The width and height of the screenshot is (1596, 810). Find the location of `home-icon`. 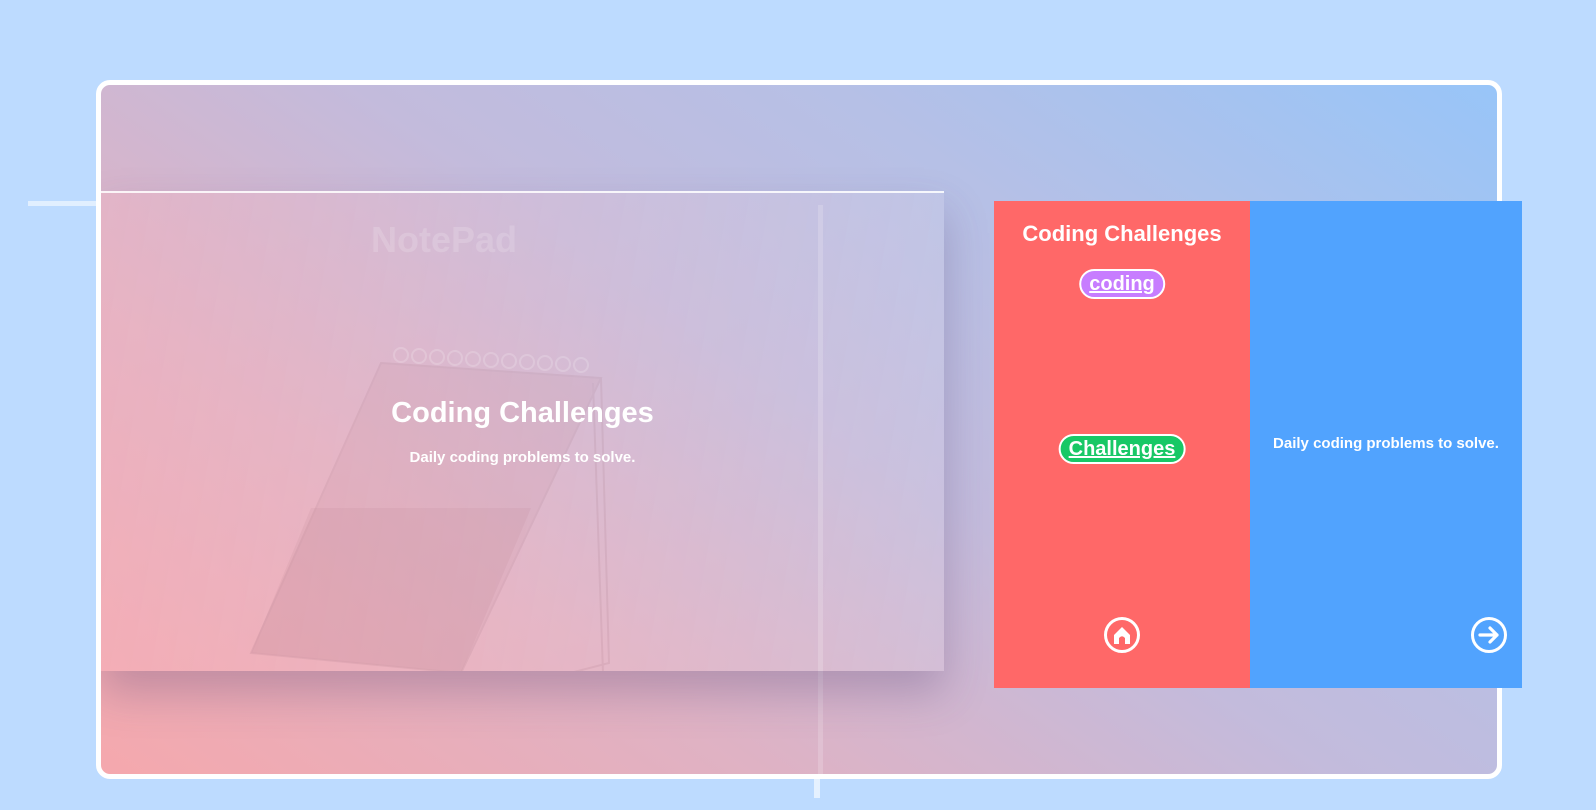

home-icon is located at coordinates (1122, 635).